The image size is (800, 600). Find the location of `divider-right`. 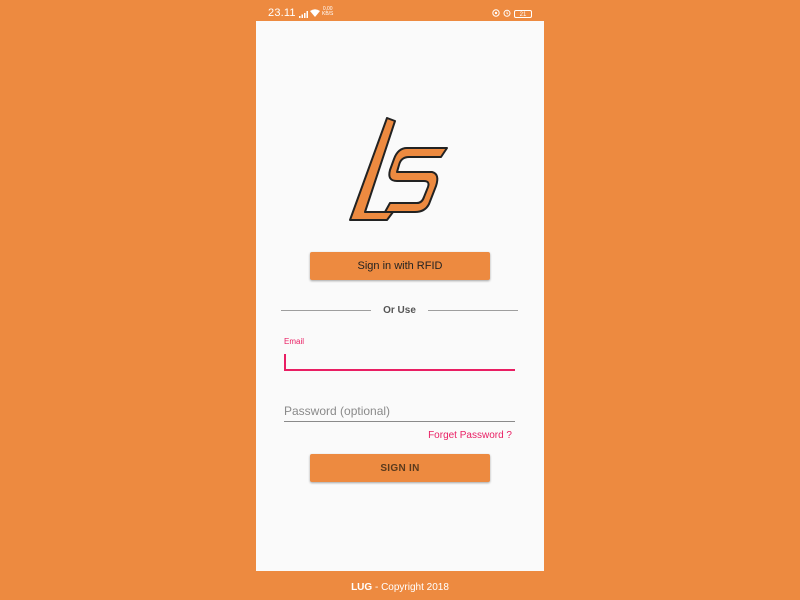

divider-right is located at coordinates (473, 310).